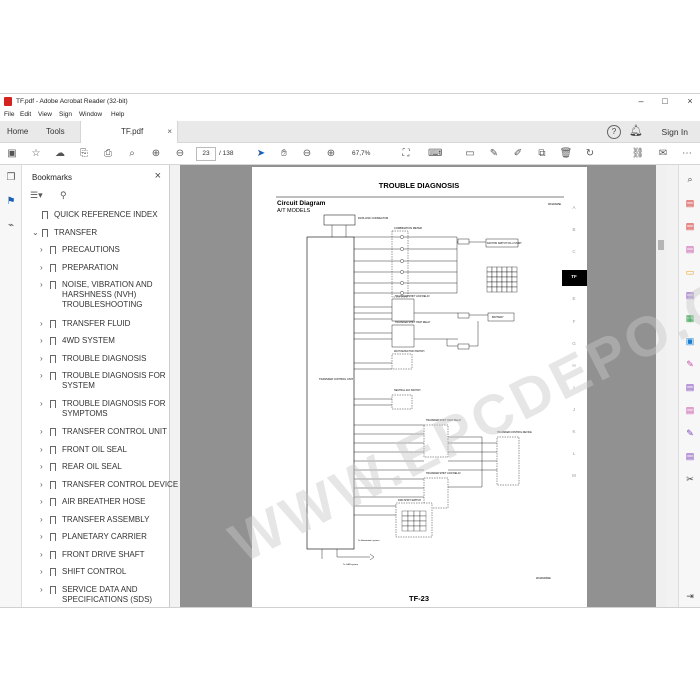 The width and height of the screenshot is (700, 700). What do you see at coordinates (636, 132) in the screenshot?
I see `bell-icon: 🔔︎` at bounding box center [636, 132].